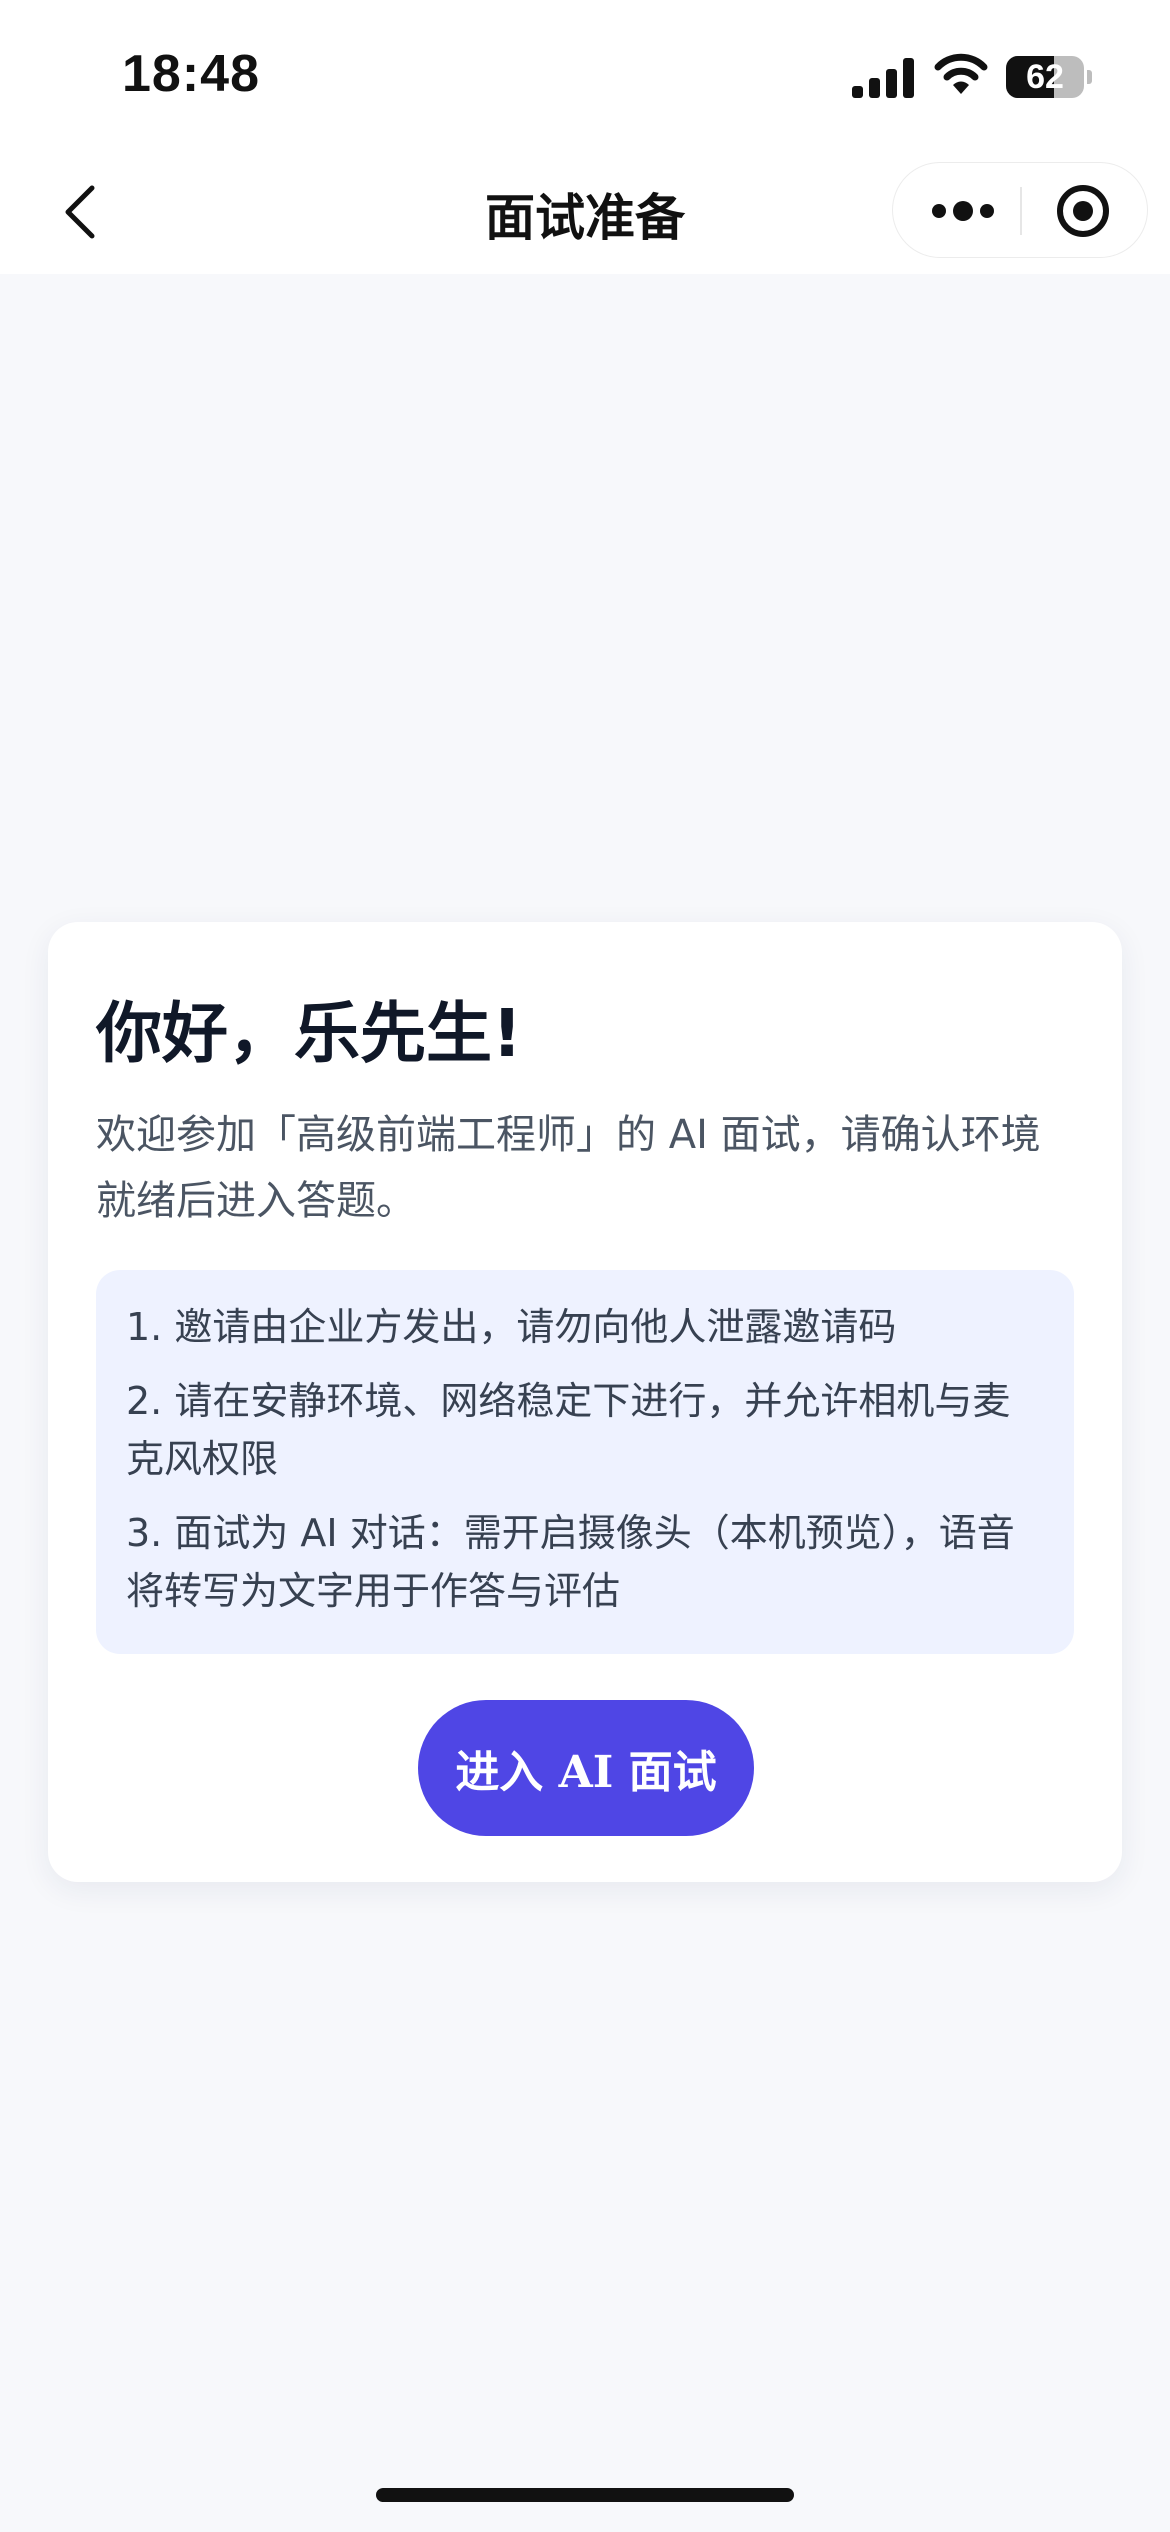 Image resolution: width=1170 pixels, height=2532 pixels. Describe the element at coordinates (586, 1768) in the screenshot. I see `enter-interview-button: 进入 AI 面试` at that location.